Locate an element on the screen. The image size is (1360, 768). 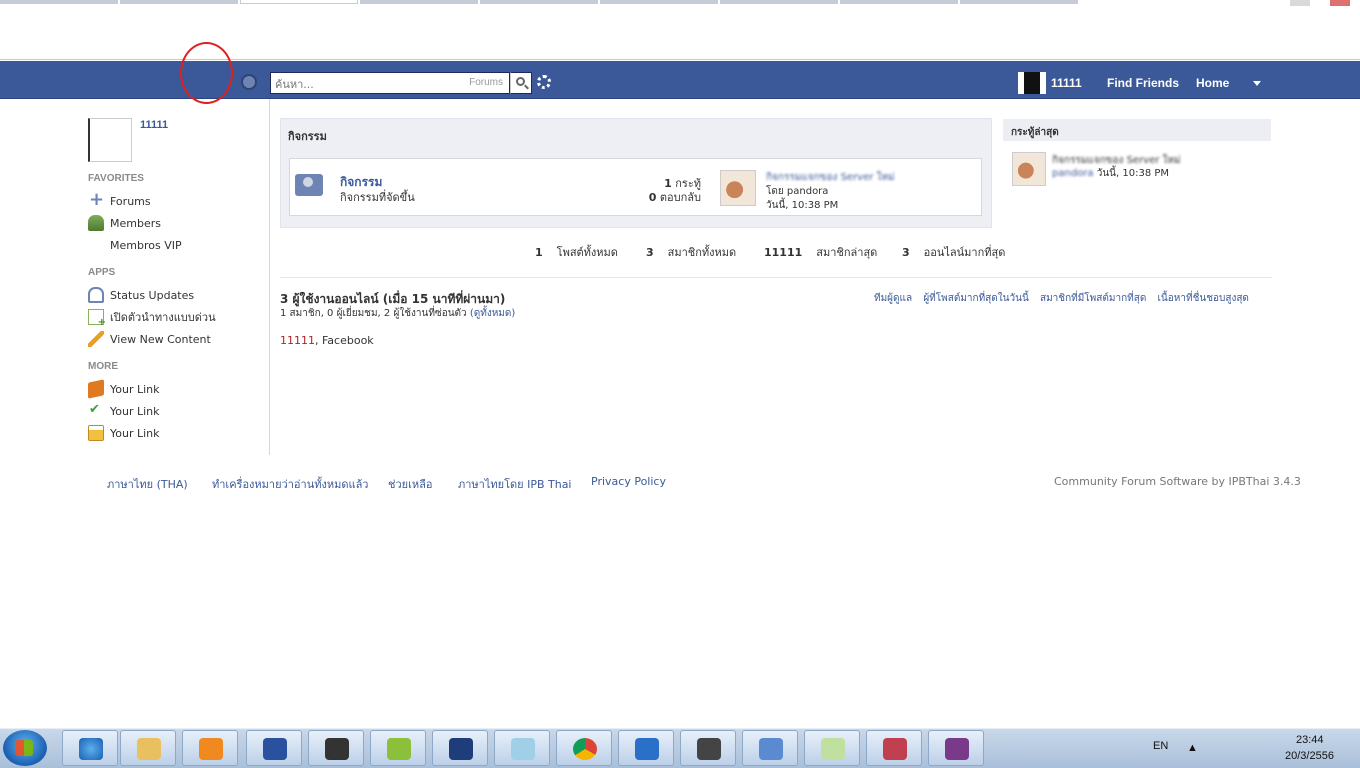
account-menu-chevron-down-icon is located at coordinates (1257, 83).